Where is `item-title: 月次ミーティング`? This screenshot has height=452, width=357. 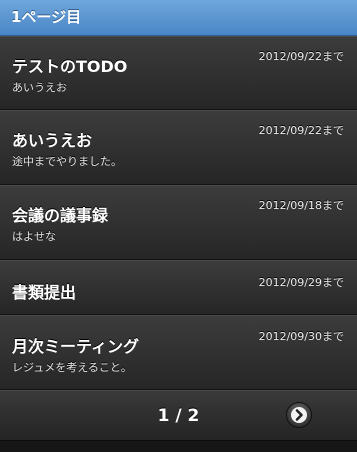
item-title: 月次ミーティング is located at coordinates (76, 346).